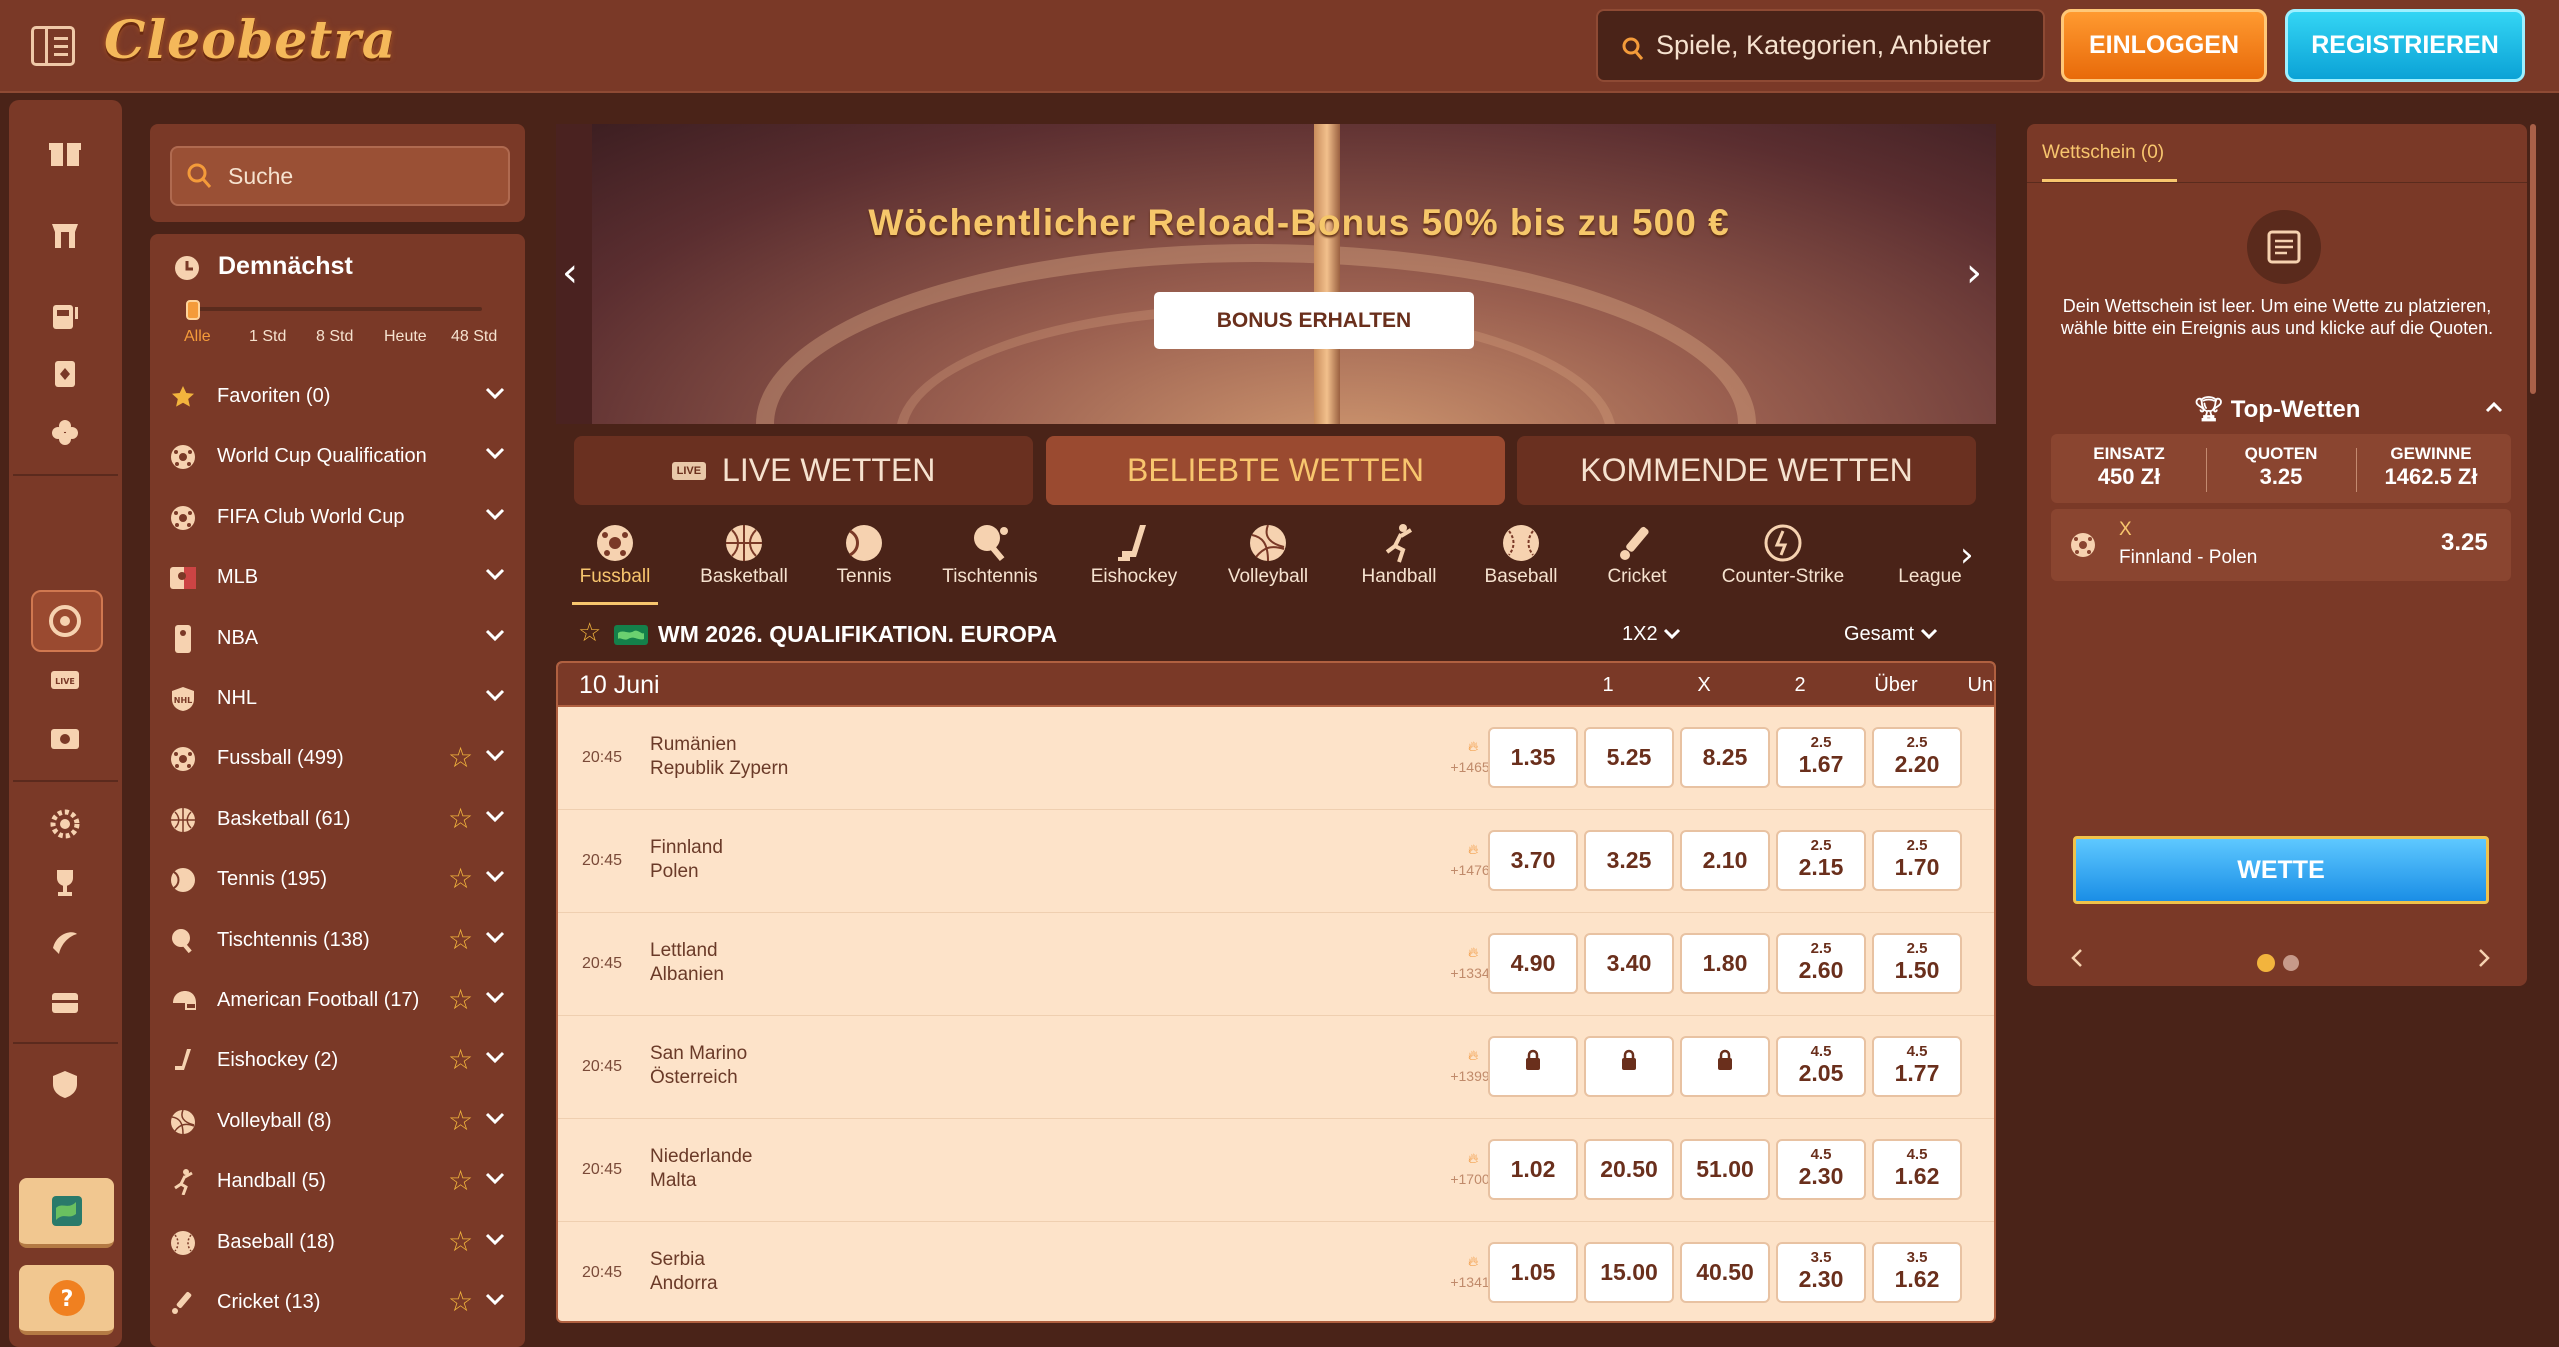  I want to click on global-search, so click(1820, 45).